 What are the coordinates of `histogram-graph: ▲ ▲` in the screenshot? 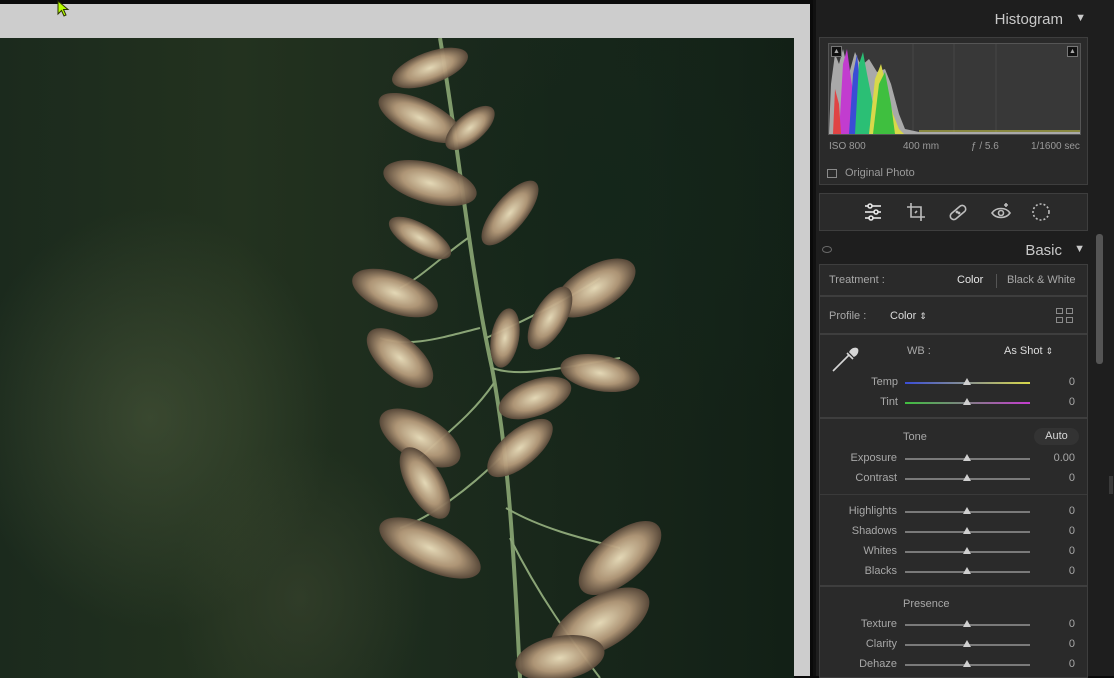 It's located at (954, 89).